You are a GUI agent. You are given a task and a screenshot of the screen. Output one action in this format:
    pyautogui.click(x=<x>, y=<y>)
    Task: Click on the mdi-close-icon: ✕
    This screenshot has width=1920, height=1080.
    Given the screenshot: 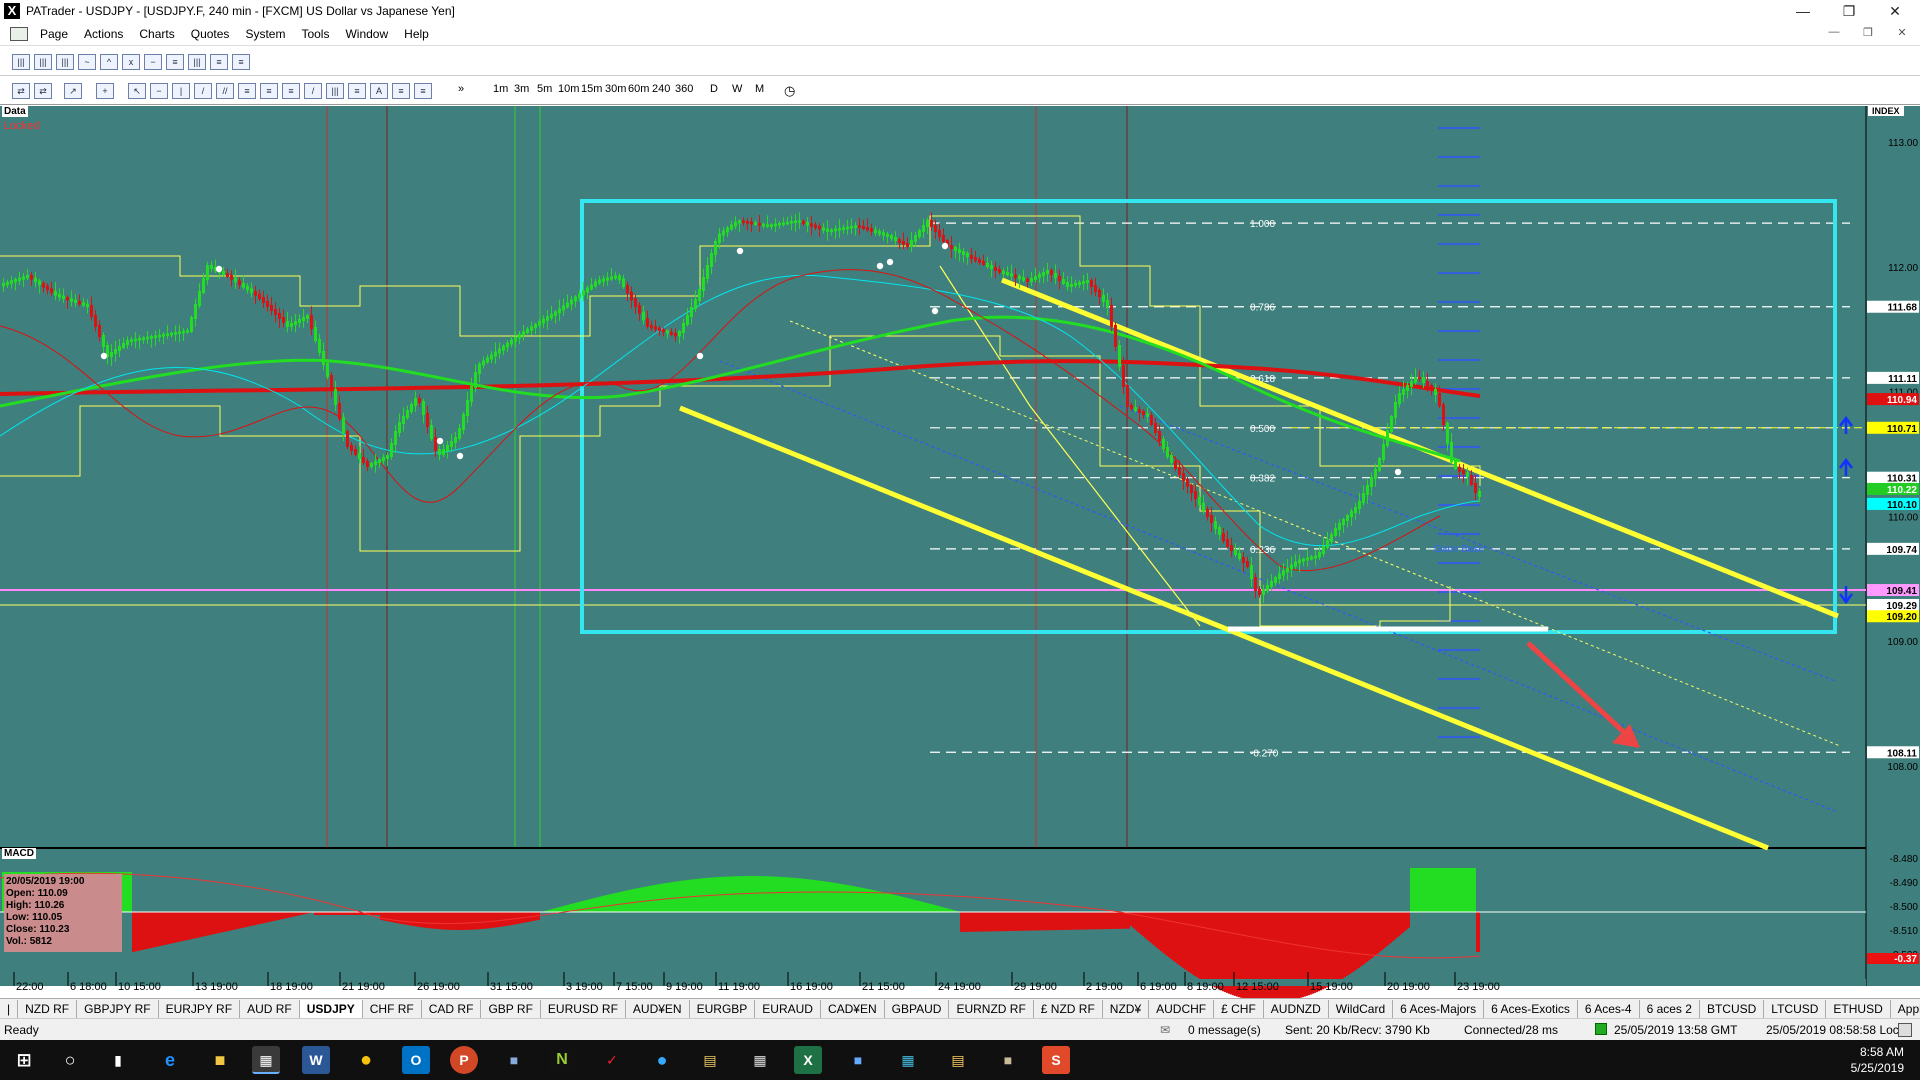 What is the action you would take?
    pyautogui.click(x=1902, y=34)
    